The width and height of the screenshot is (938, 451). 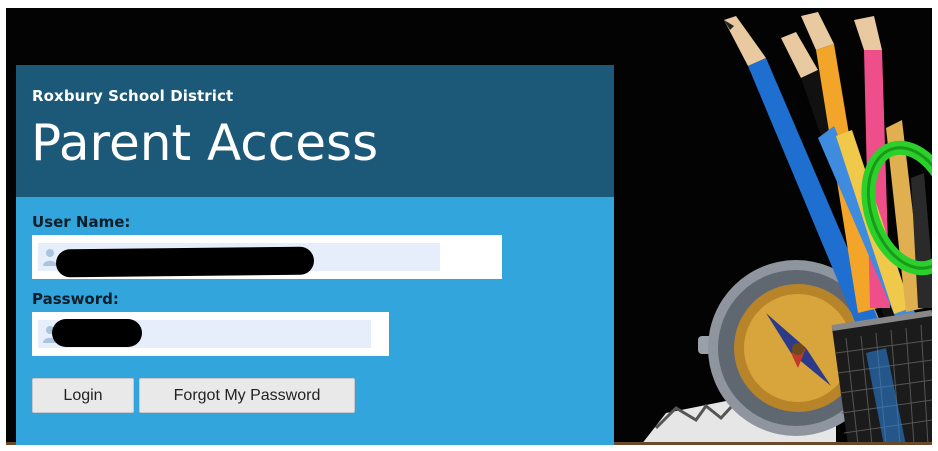 I want to click on username-input-wrapper, so click(x=267, y=257).